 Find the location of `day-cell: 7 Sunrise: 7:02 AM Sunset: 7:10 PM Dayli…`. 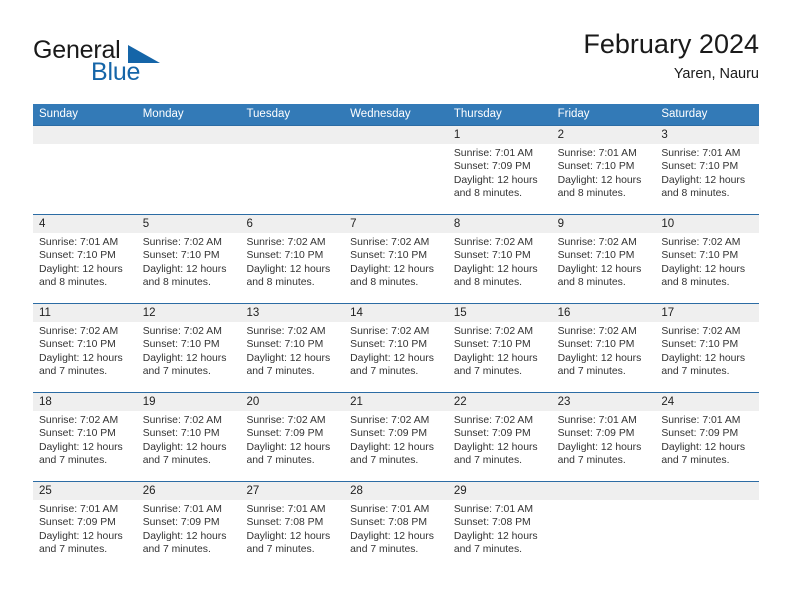

day-cell: 7 Sunrise: 7:02 AM Sunset: 7:10 PM Dayli… is located at coordinates (396, 259).